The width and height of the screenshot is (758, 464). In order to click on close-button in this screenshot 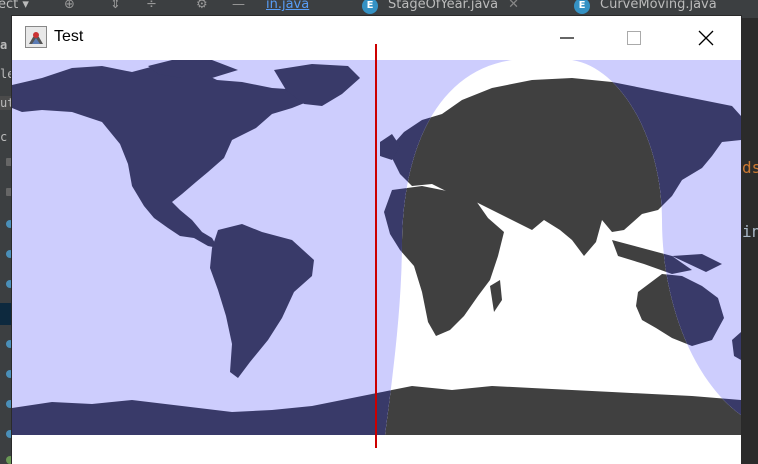, I will do `click(706, 38)`.